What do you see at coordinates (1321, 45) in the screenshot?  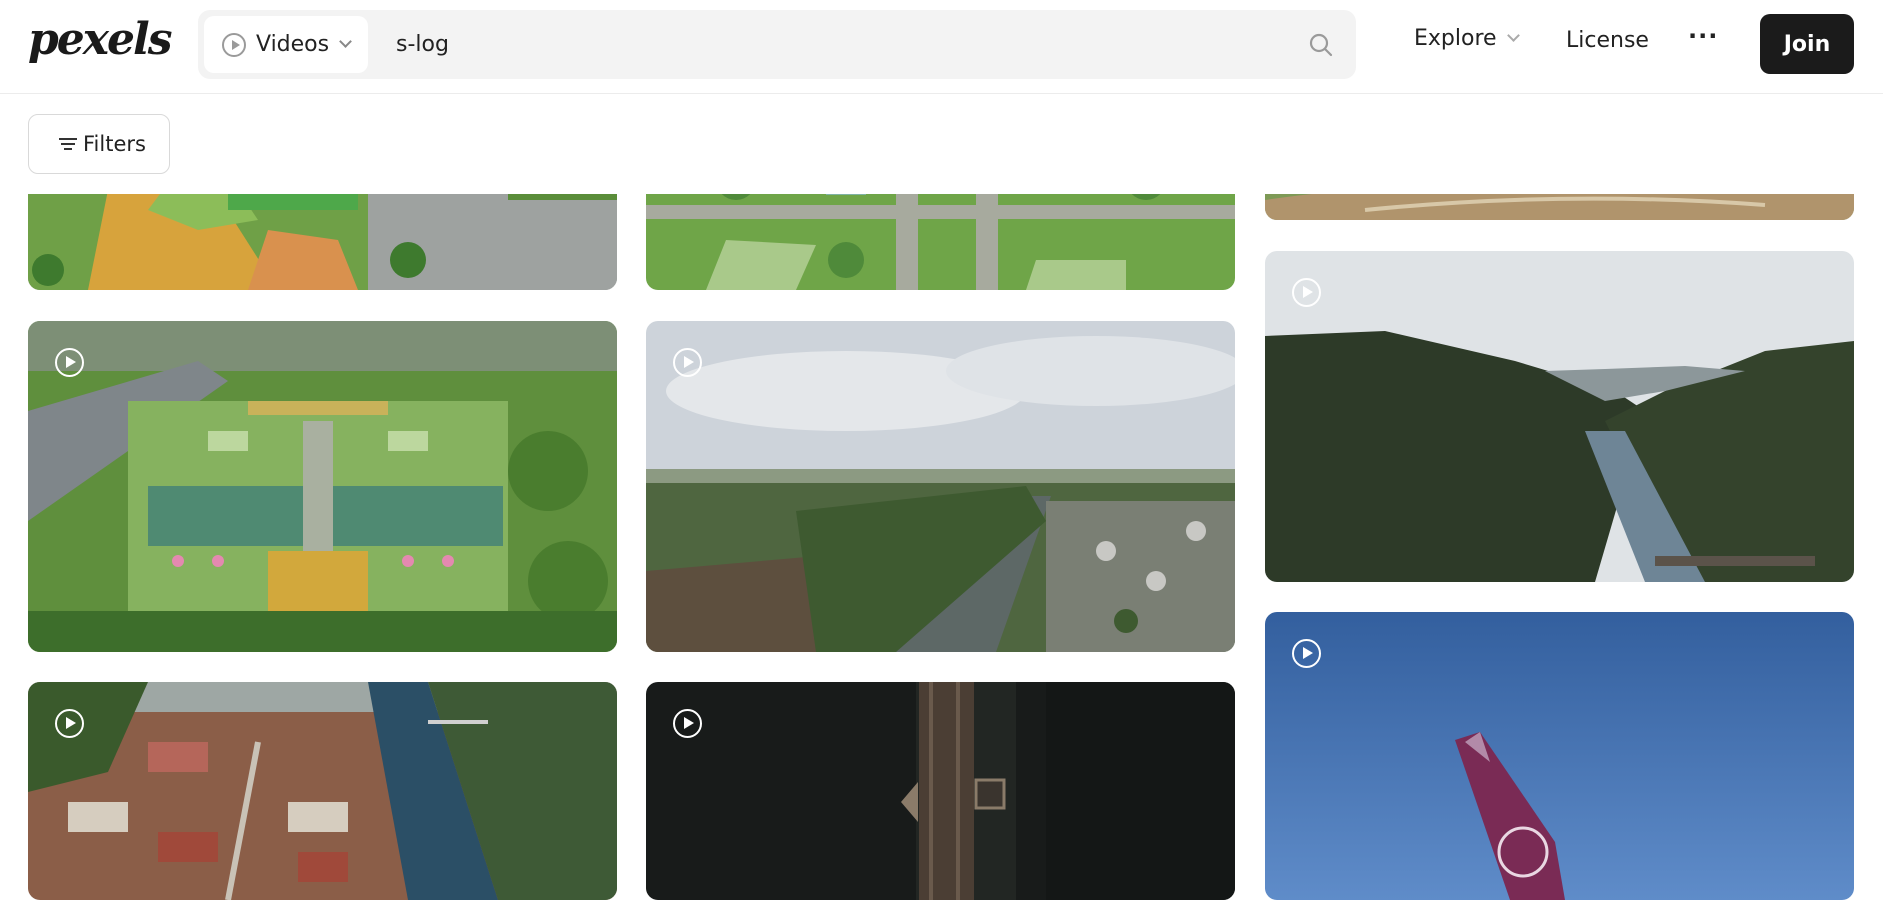 I see `search-icon` at bounding box center [1321, 45].